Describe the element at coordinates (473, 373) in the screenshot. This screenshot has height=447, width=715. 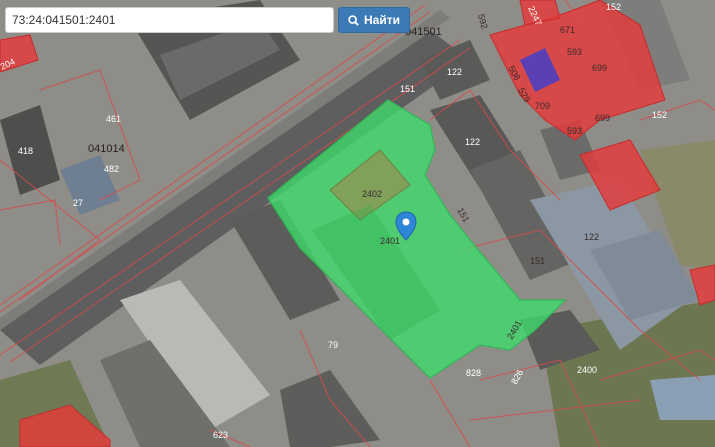
I see `parcel-label: 828` at that location.